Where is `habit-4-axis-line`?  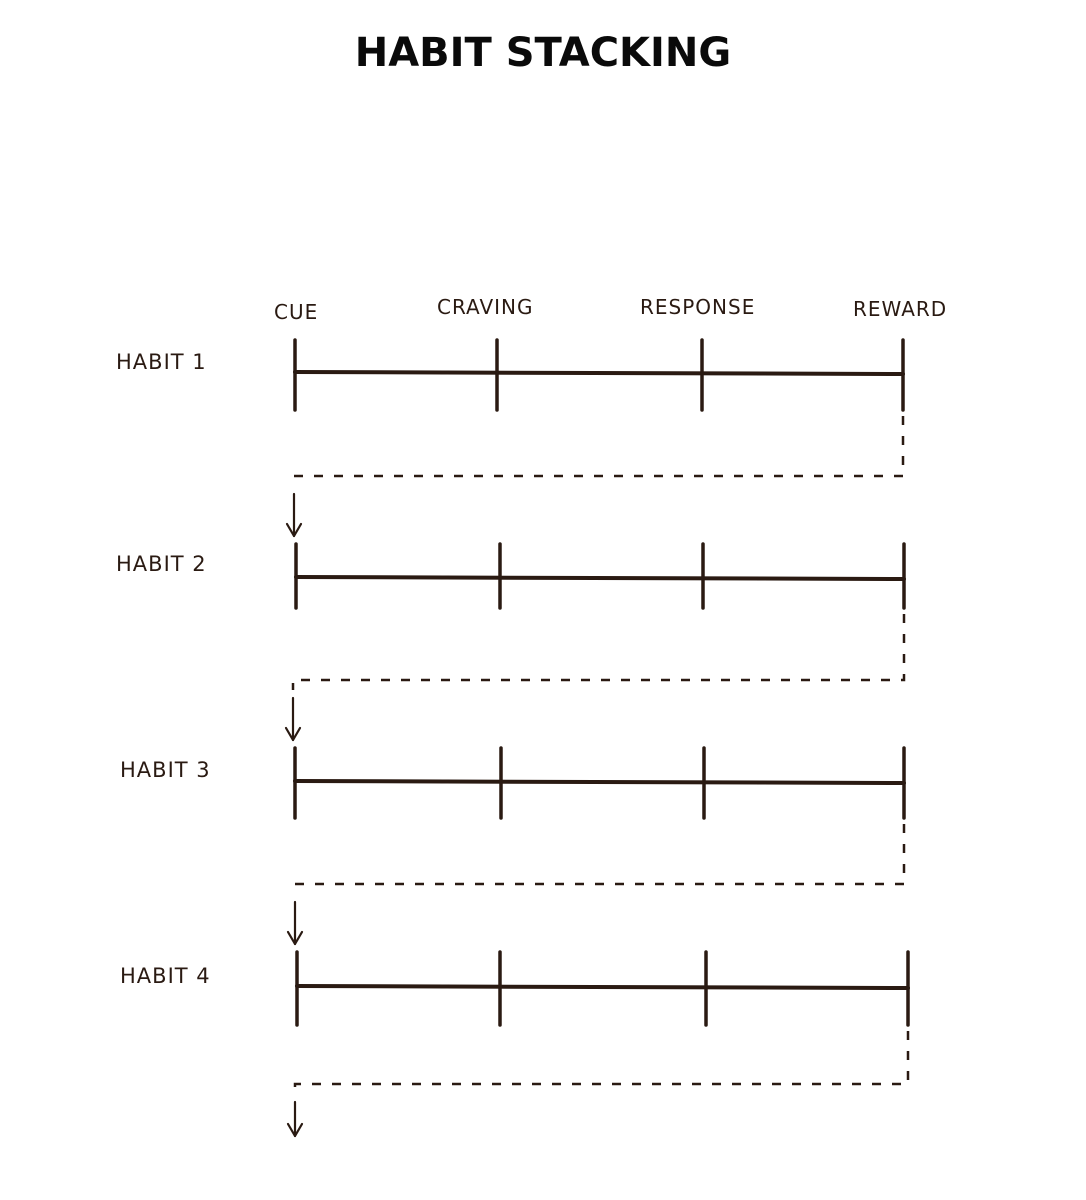 habit-4-axis-line is located at coordinates (602, 987).